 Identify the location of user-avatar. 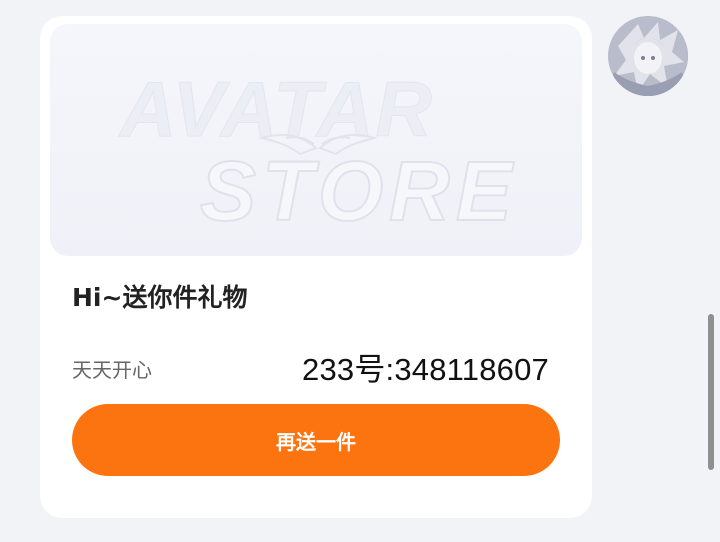
(648, 56).